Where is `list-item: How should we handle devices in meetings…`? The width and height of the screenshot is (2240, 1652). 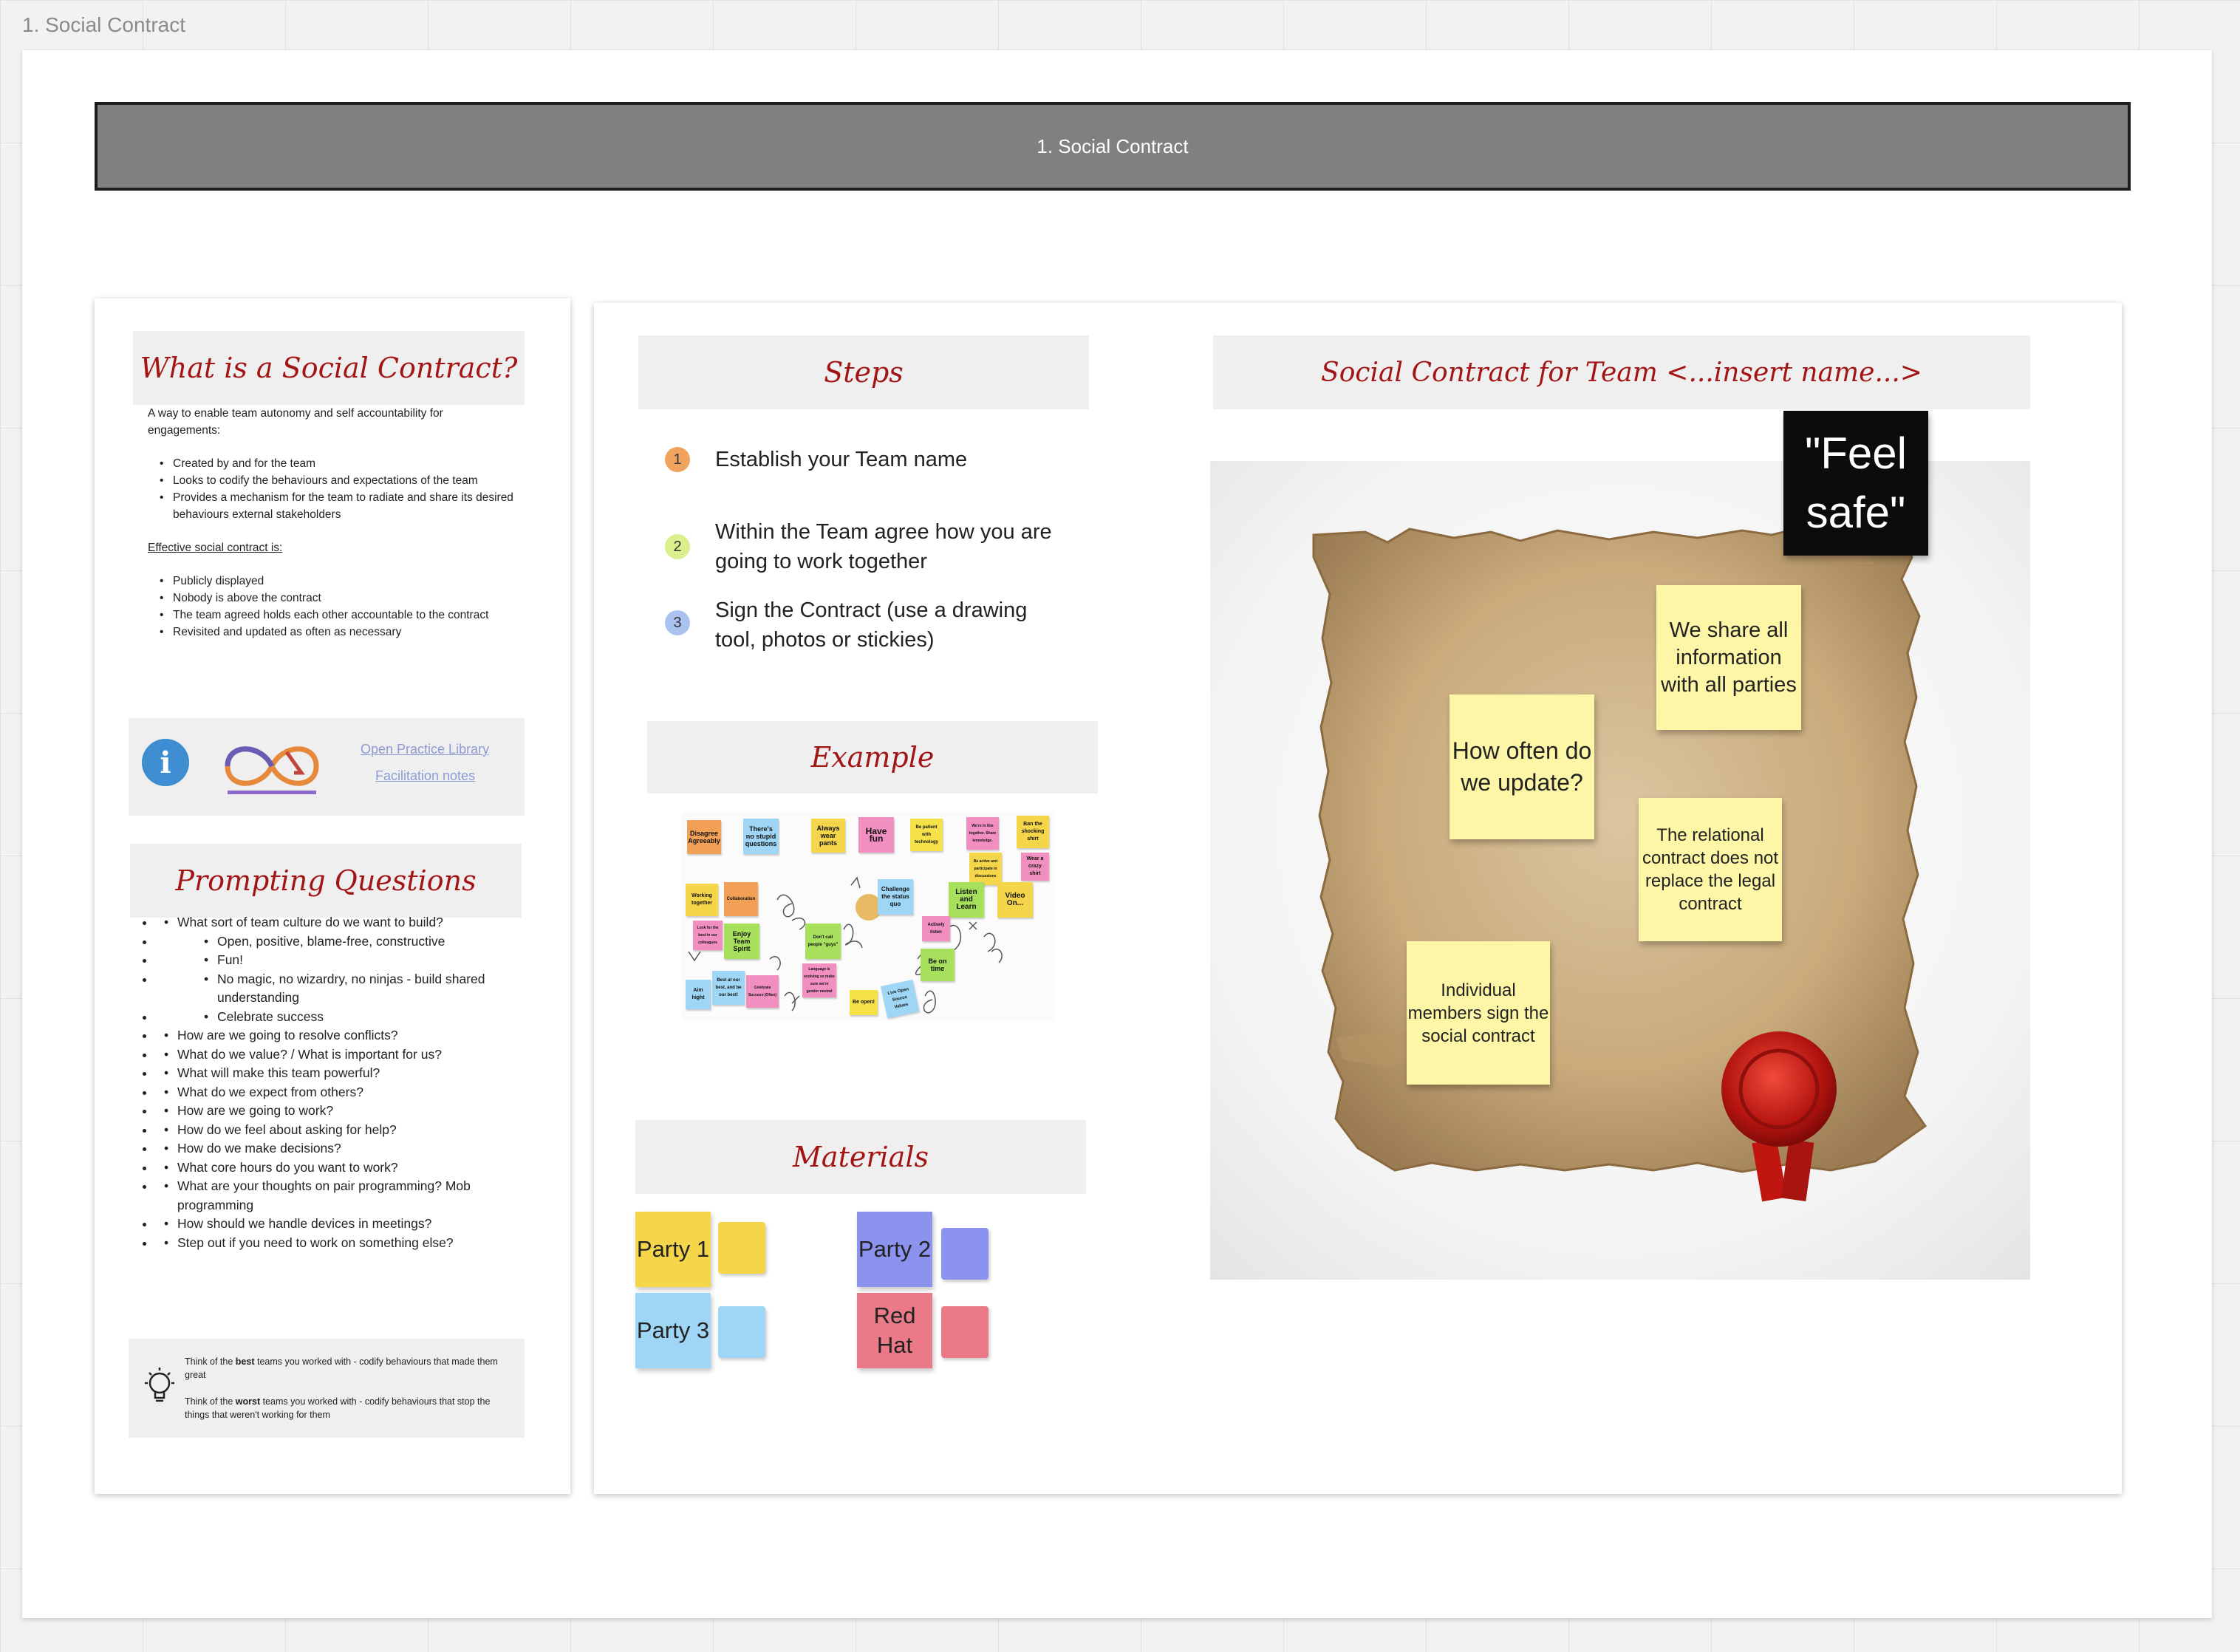 list-item: How should we handle devices in meetings… is located at coordinates (340, 1224).